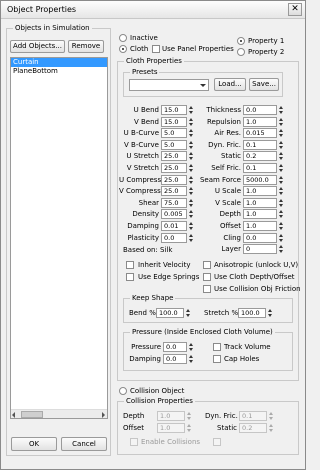  I want to click on plasticity-spinner, so click(191, 238).